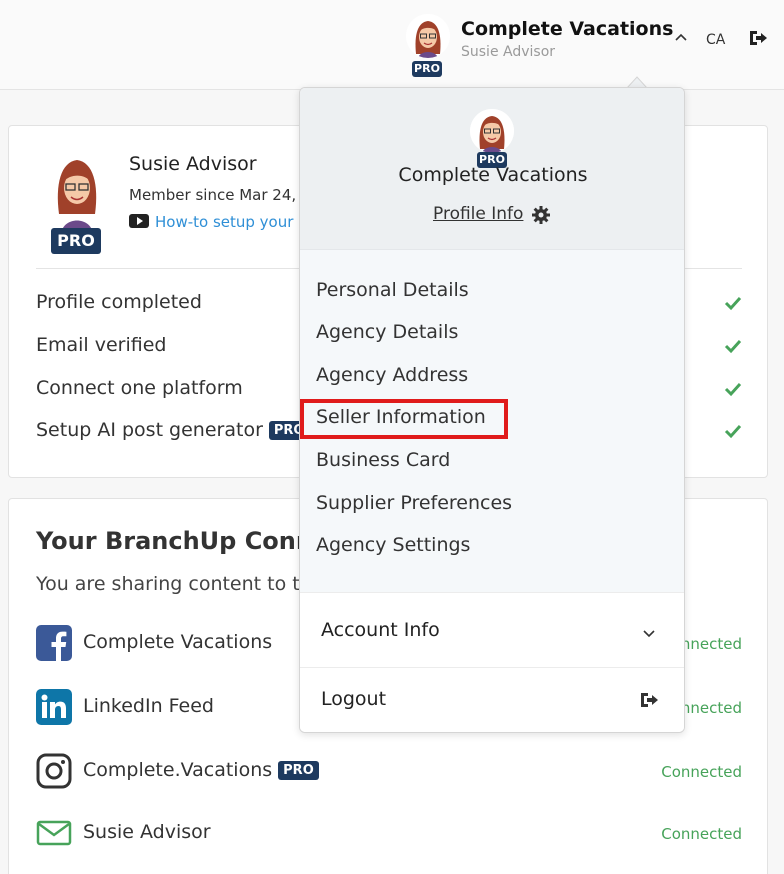 This screenshot has width=784, height=874. What do you see at coordinates (392, 45) in the screenshot?
I see `top-bar: PRO Complete Vacations Susie Advisor CA` at bounding box center [392, 45].